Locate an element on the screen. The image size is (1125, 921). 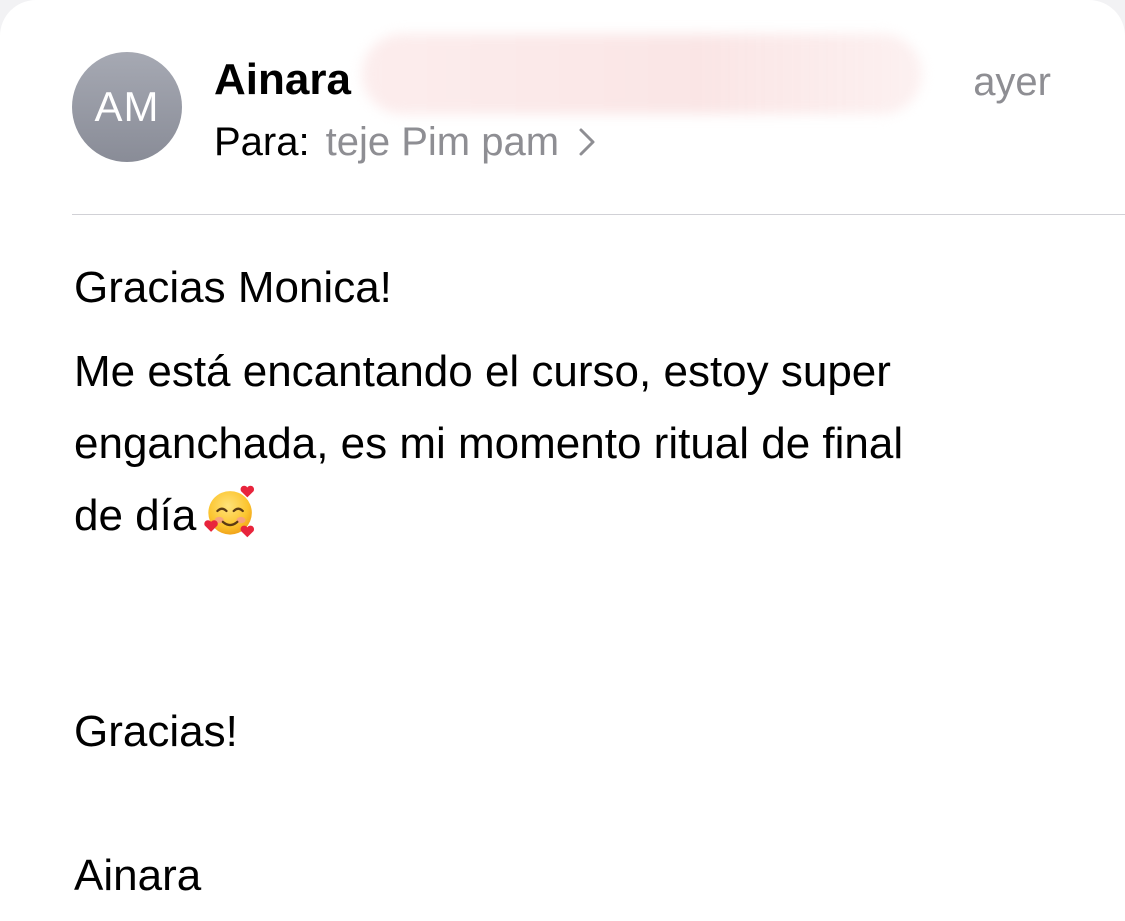
to-label: Para: is located at coordinates (262, 142).